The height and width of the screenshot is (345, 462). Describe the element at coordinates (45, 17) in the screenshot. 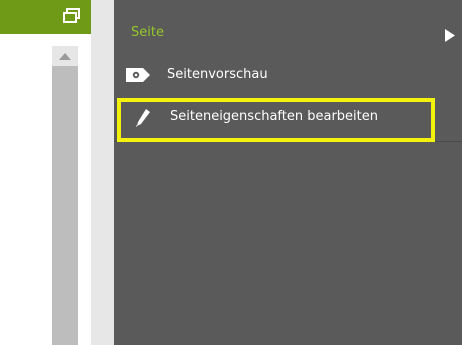

I see `header-bar` at that location.